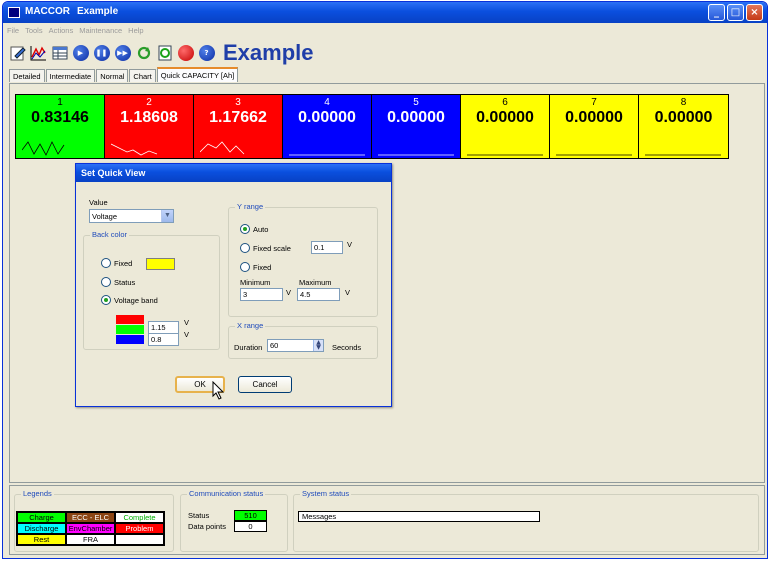 The width and height of the screenshot is (772, 561). Describe the element at coordinates (130, 319) in the screenshot. I see `band-color-high` at that location.